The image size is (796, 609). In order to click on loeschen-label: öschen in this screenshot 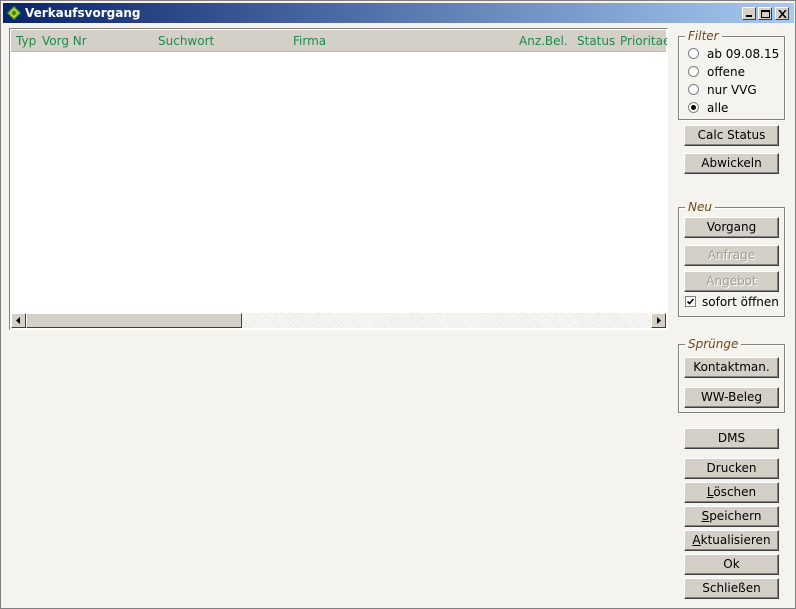, I will do `click(735, 492)`.